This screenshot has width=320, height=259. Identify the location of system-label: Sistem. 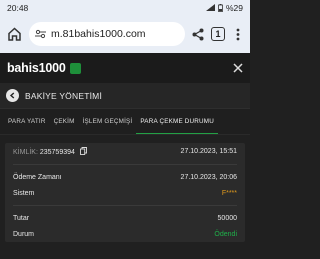
(24, 193).